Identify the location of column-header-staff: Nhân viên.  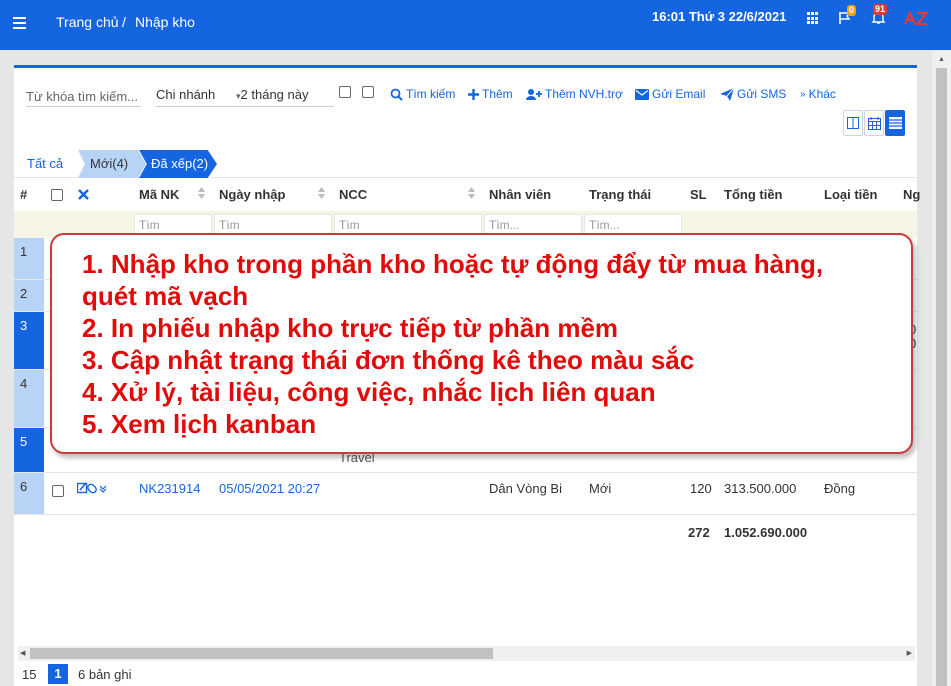
(520, 194).